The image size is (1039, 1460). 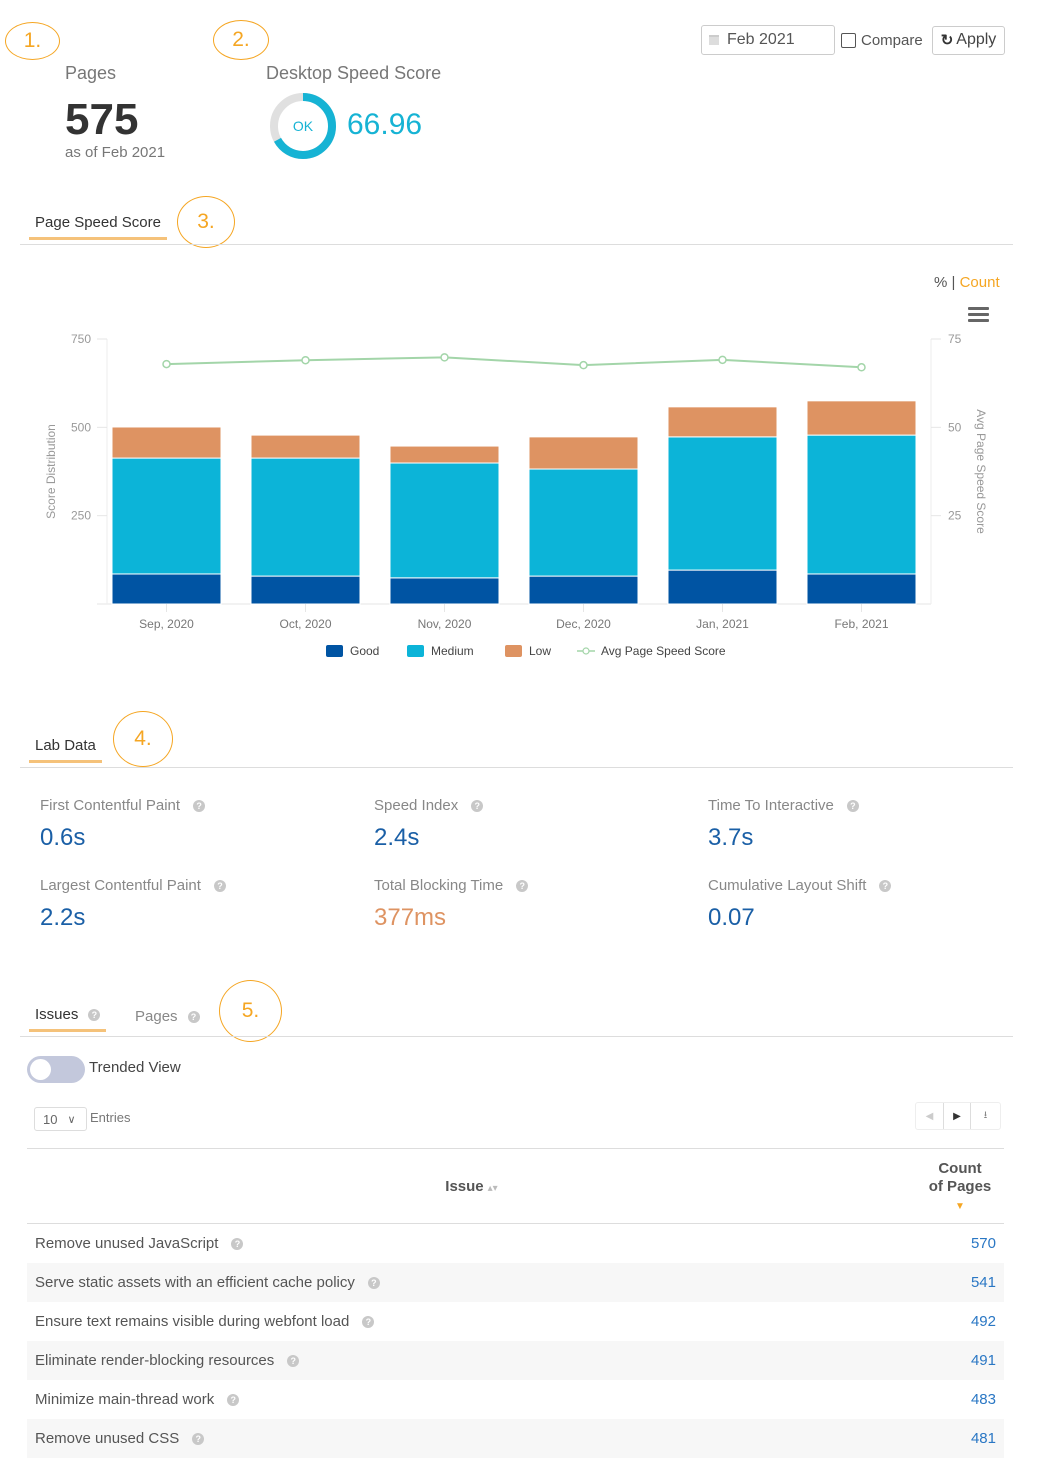 I want to click on x-tick-label: Nov, 2020, so click(x=445, y=624).